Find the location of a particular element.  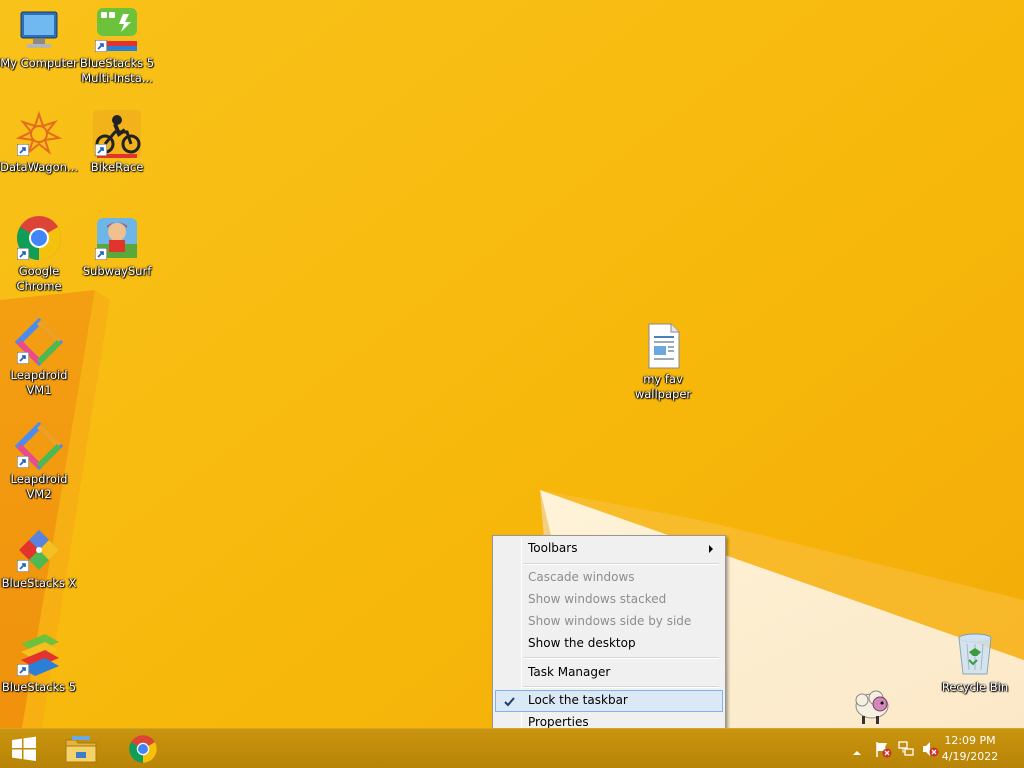

bluestacks-x-icon is located at coordinates (39, 550).